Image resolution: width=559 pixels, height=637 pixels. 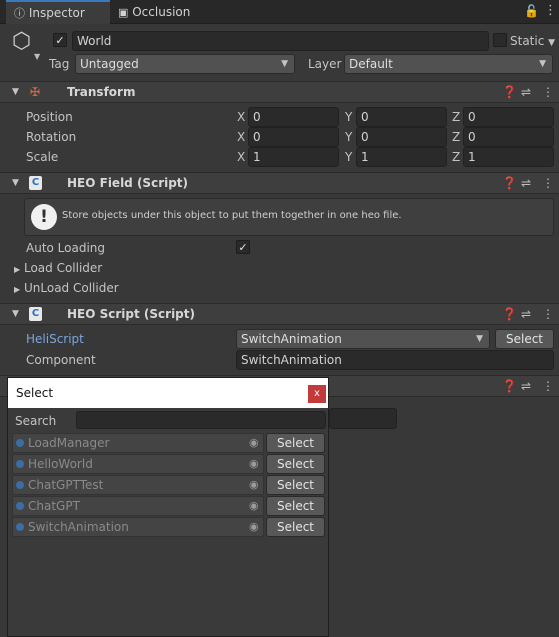 What do you see at coordinates (71, 288) in the screenshot?
I see `unload-collider-label: UnLoad Collider` at bounding box center [71, 288].